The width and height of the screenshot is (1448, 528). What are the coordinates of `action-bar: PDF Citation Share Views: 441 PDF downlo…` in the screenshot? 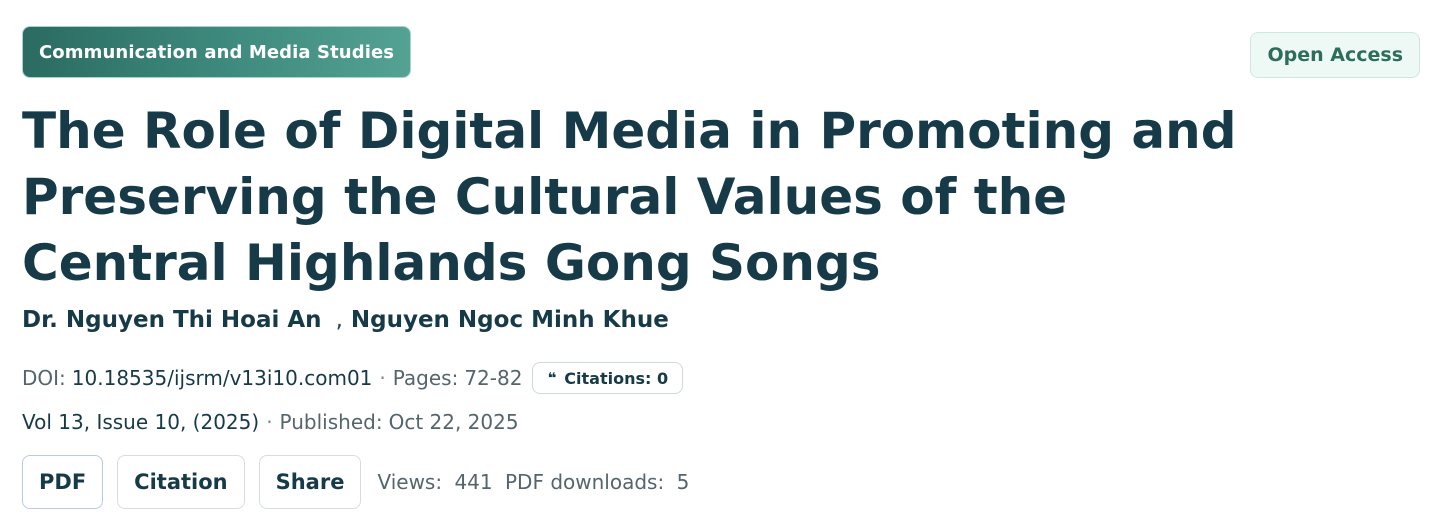 It's located at (355, 482).